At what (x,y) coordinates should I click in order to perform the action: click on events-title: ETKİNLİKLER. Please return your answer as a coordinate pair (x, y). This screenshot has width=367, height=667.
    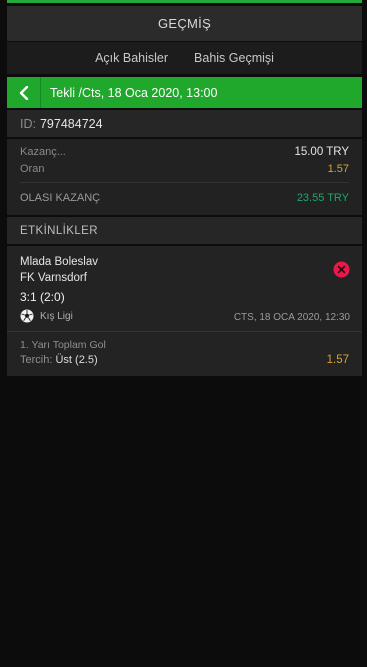
    Looking at the image, I should click on (59, 230).